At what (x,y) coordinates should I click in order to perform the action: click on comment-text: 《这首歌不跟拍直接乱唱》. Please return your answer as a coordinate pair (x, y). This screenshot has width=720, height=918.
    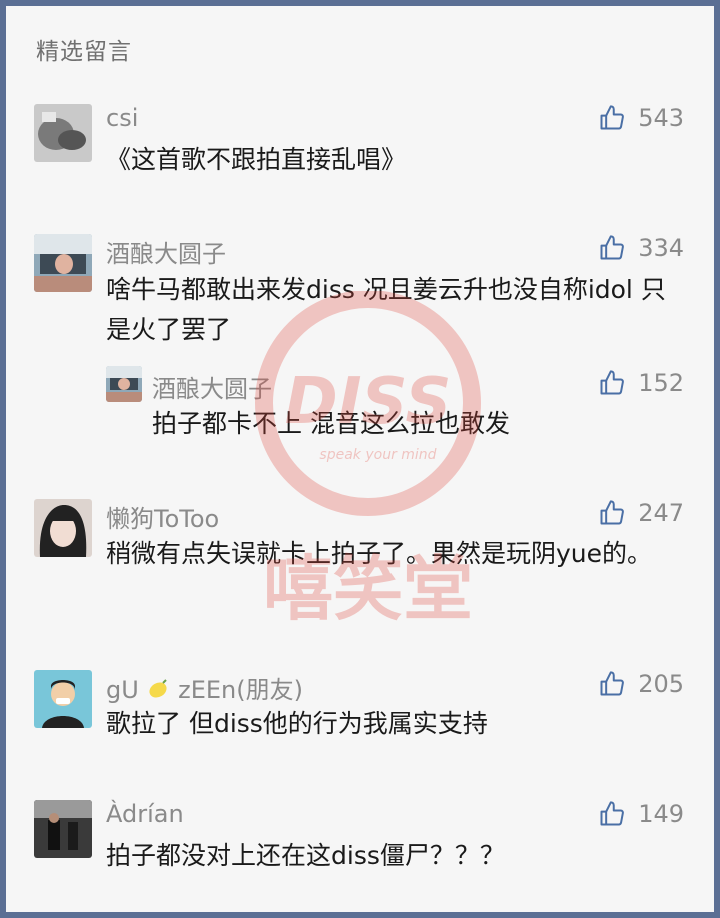
    Looking at the image, I should click on (256, 159).